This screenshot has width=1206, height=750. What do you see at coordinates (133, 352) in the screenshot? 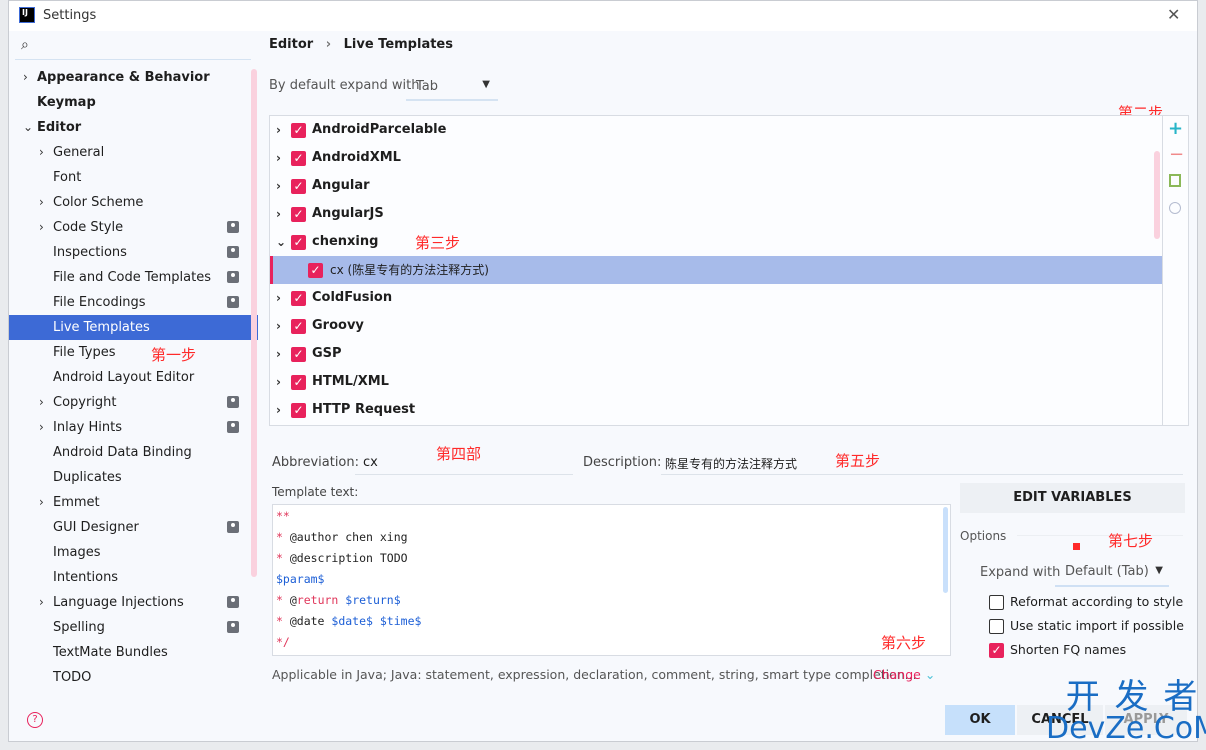
I see `sidebar-item-file-types: File Types` at bounding box center [133, 352].